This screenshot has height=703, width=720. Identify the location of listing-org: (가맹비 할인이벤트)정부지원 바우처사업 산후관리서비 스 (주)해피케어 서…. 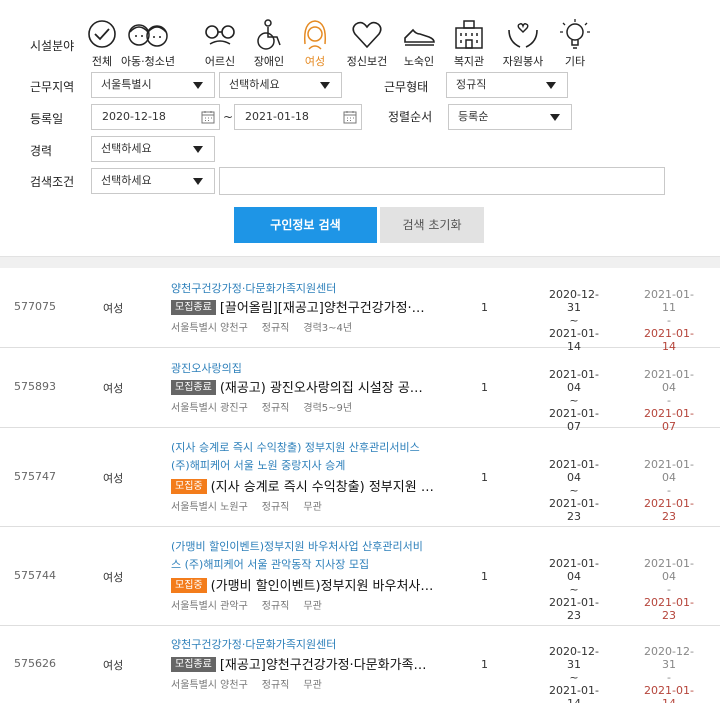
(306, 556).